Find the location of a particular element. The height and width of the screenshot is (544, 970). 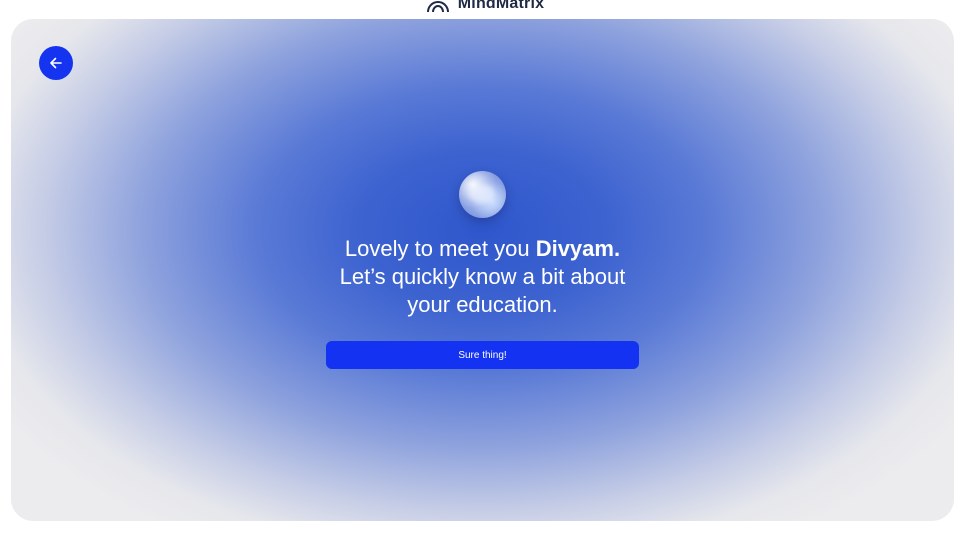

arrow-left-icon is located at coordinates (56, 63).